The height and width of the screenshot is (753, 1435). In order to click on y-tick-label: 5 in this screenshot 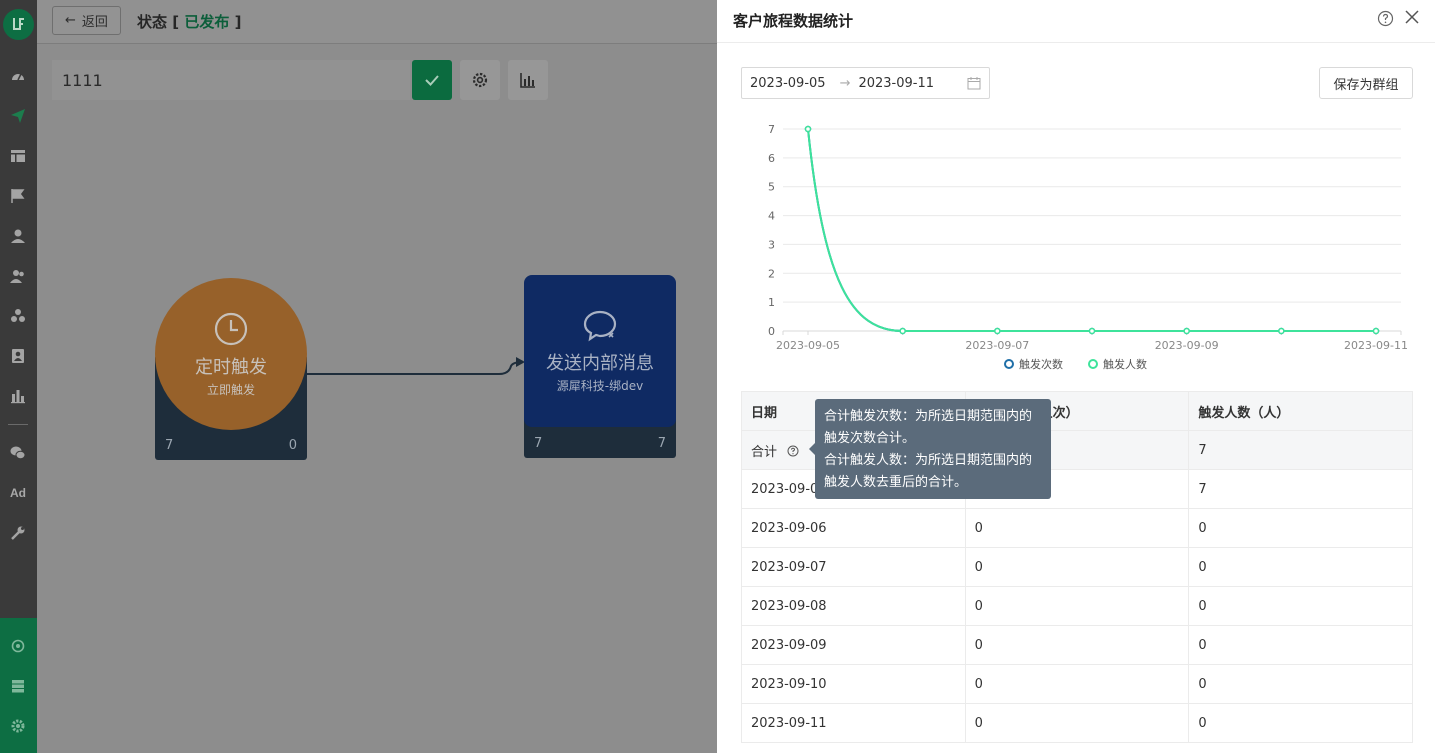, I will do `click(771, 187)`.